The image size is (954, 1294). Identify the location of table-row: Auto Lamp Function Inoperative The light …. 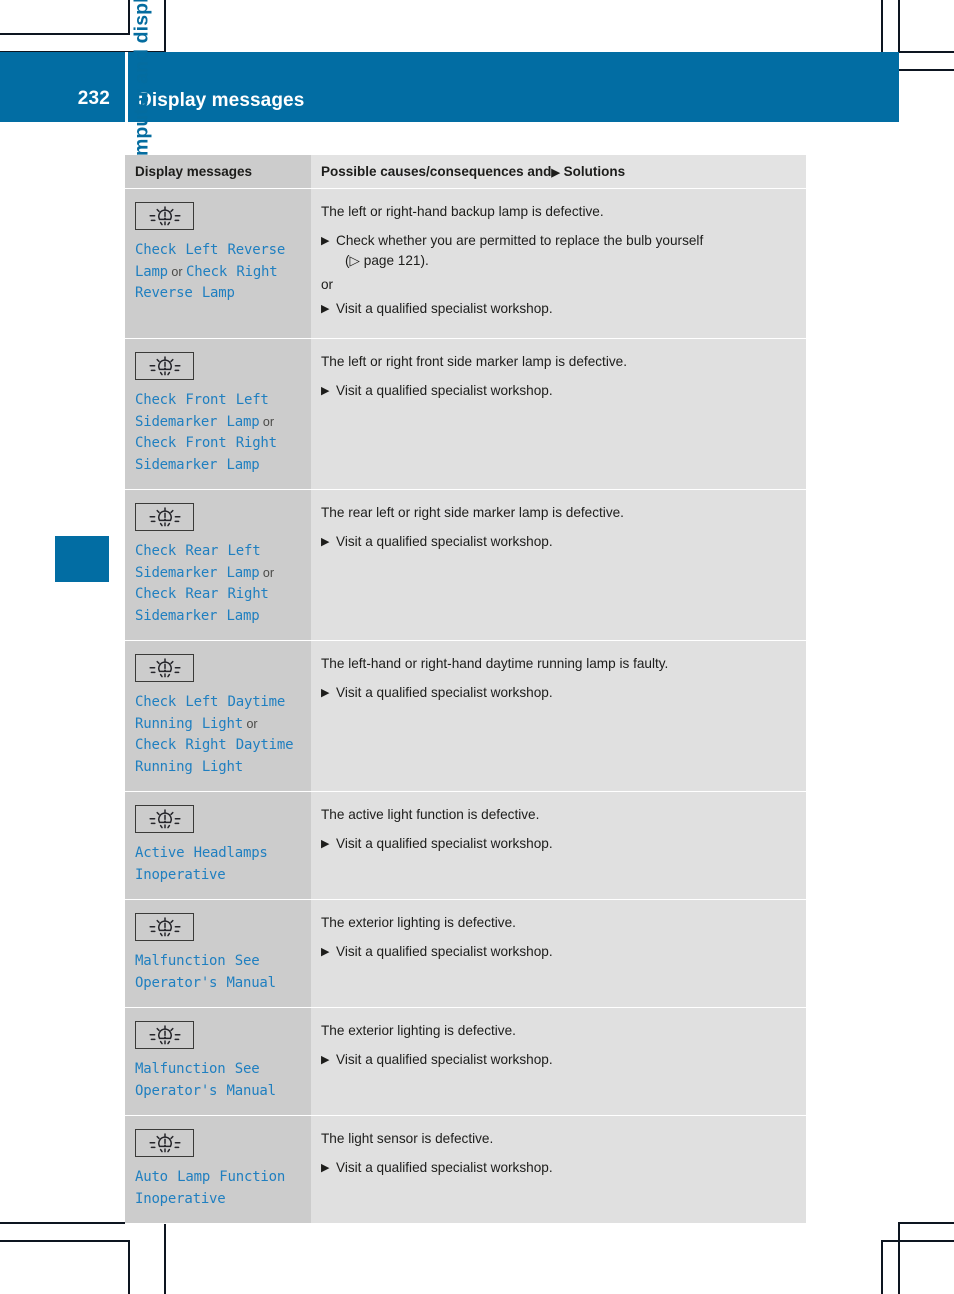
(465, 1169).